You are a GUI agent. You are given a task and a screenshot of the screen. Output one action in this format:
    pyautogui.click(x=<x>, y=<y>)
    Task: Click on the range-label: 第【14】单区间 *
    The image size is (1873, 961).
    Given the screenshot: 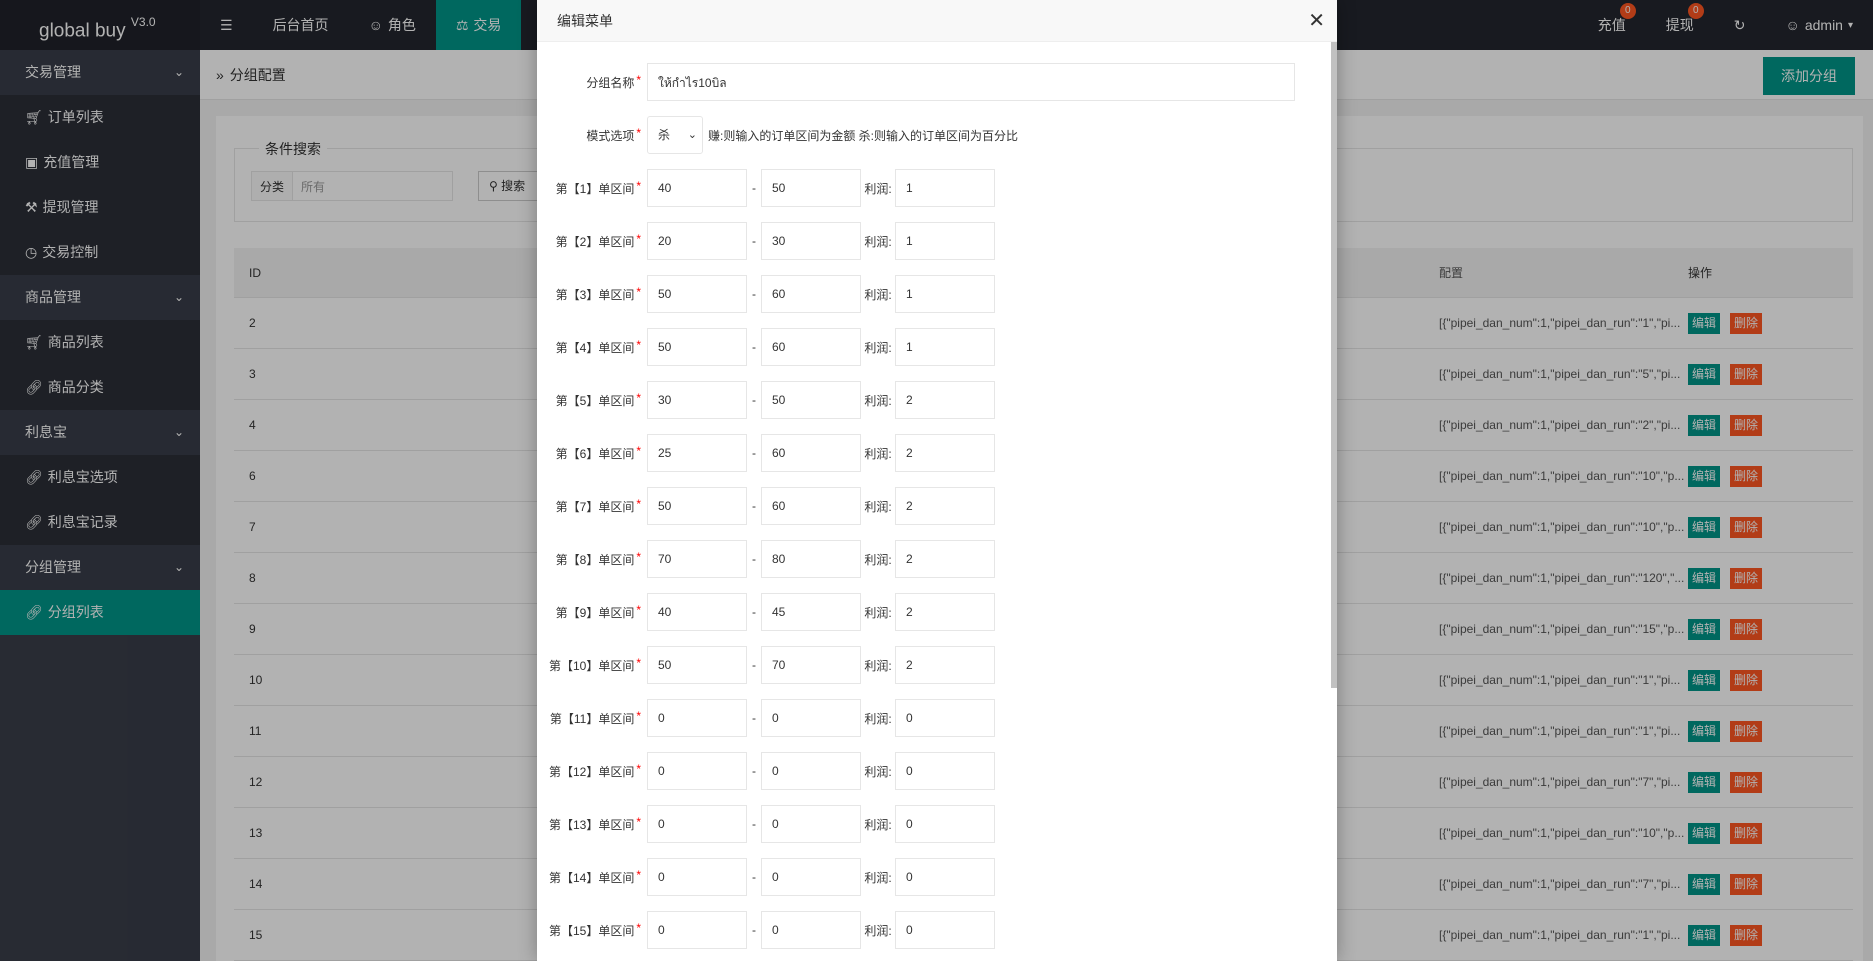 What is the action you would take?
    pyautogui.click(x=594, y=876)
    